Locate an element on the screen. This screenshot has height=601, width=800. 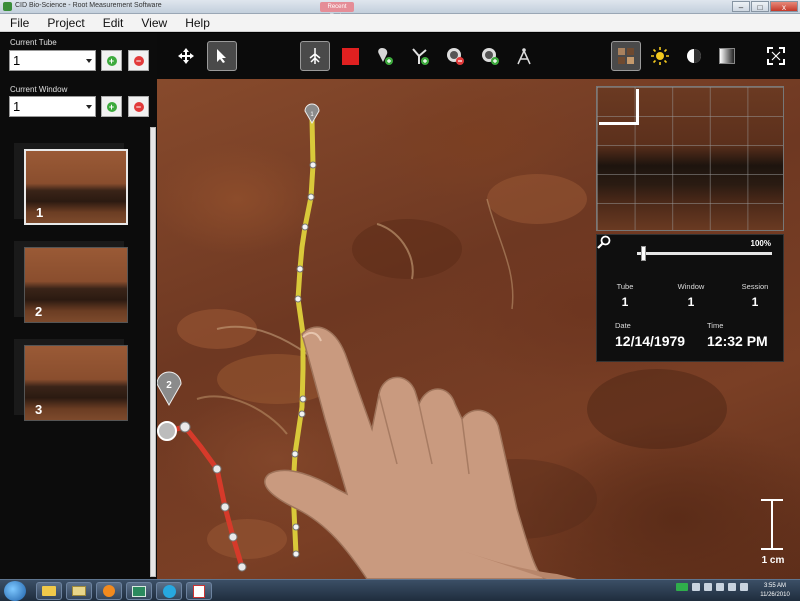
zoom-slider-handle is located at coordinates (644, 253).